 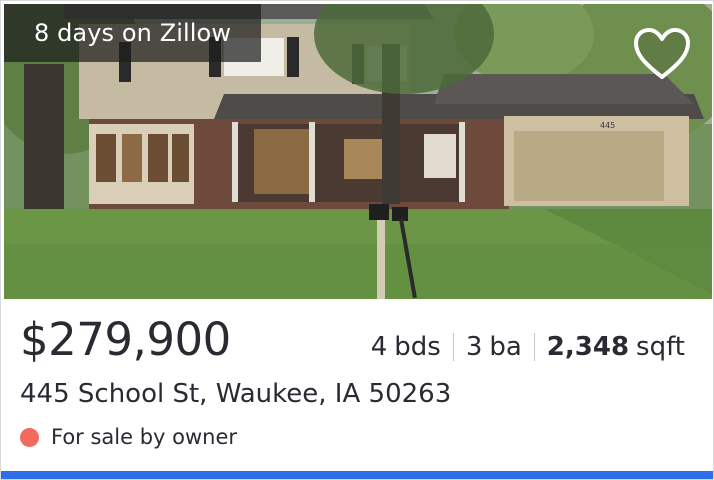 I want to click on beds-fact: 4 bds, so click(x=406, y=347).